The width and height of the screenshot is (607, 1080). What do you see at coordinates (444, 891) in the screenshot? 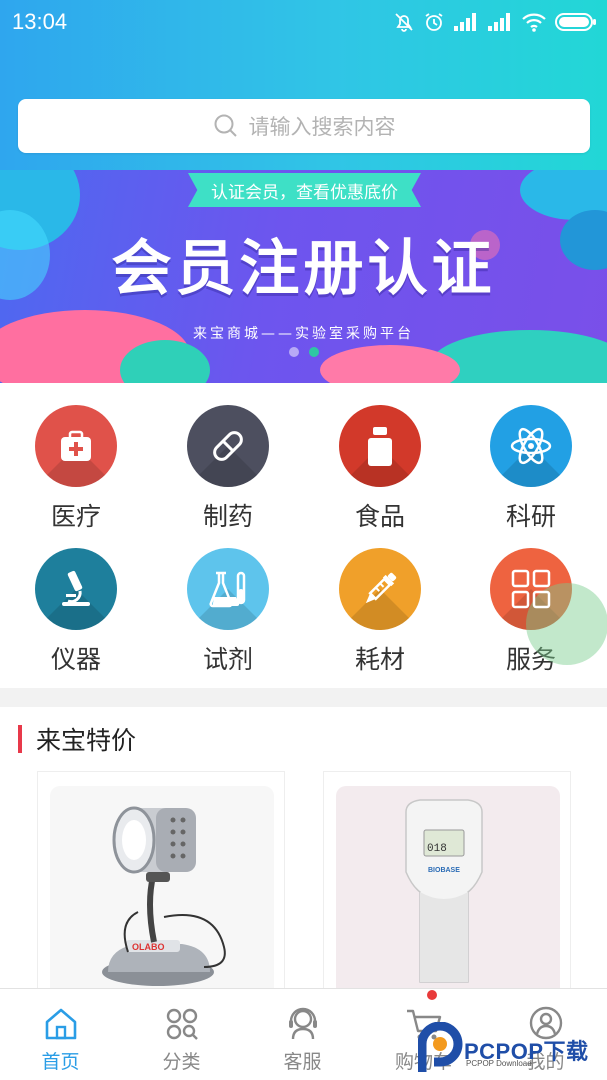
I see `pipette-controller-product-image: 018 BIOBASE` at bounding box center [444, 891].